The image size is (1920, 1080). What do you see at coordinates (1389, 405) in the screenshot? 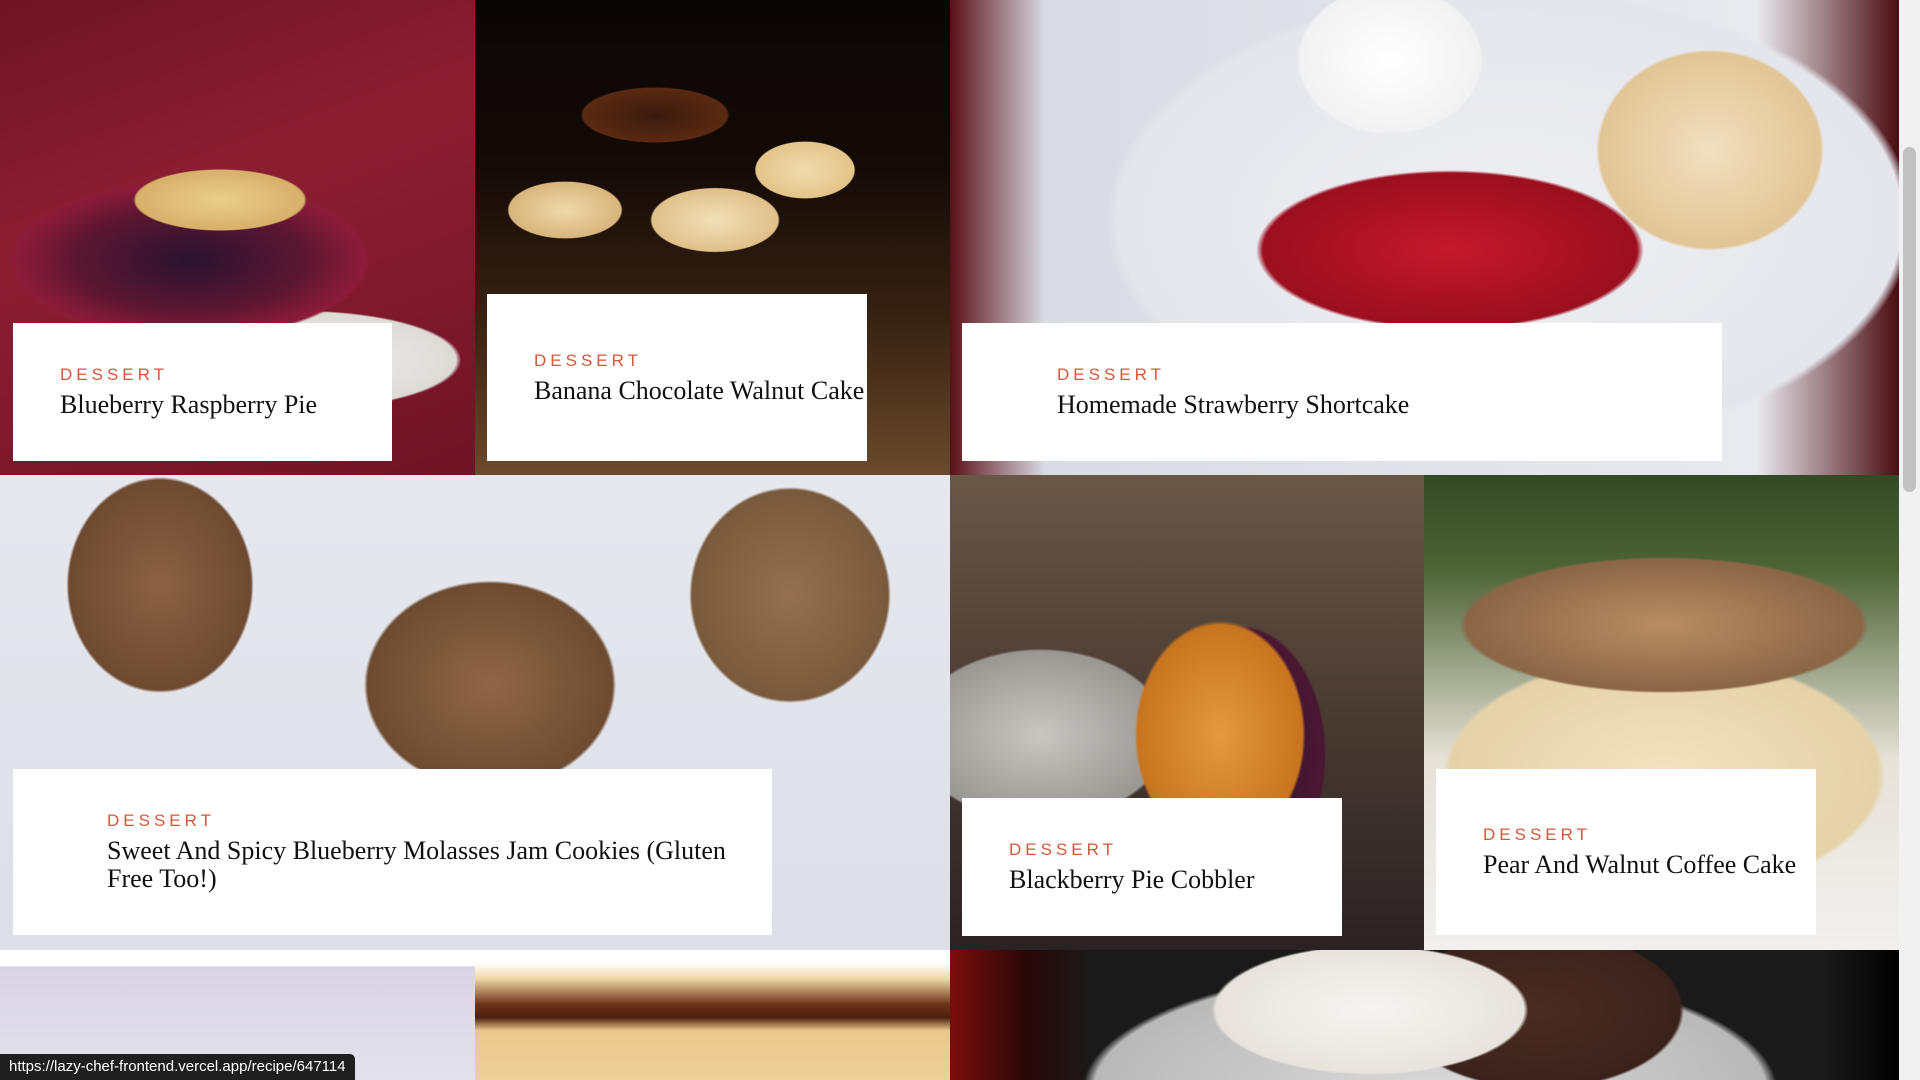
I see `recipe-title: Homemade Strawberry Shortcake` at bounding box center [1389, 405].